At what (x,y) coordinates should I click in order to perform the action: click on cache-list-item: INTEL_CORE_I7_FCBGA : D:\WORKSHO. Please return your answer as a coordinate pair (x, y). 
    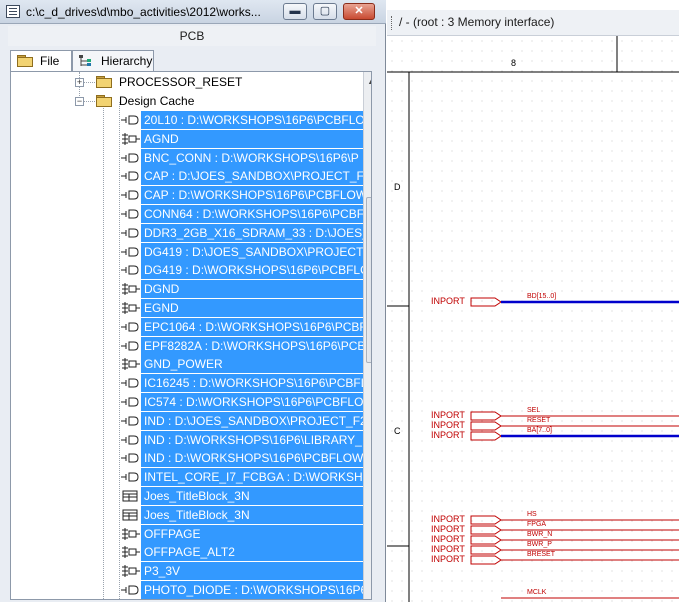
    Looking at the image, I should click on (191, 477).